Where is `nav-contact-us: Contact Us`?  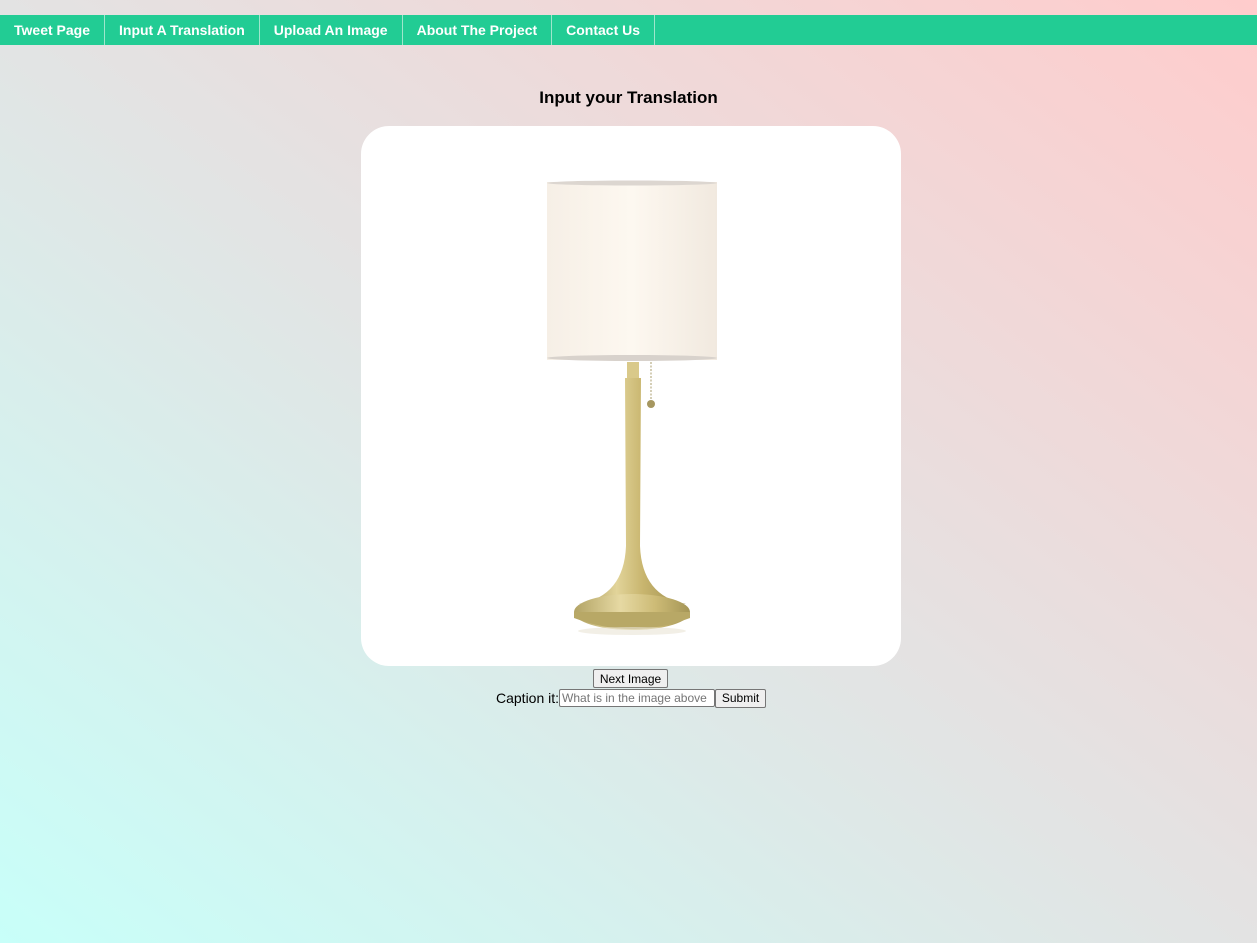
nav-contact-us: Contact Us is located at coordinates (604, 30).